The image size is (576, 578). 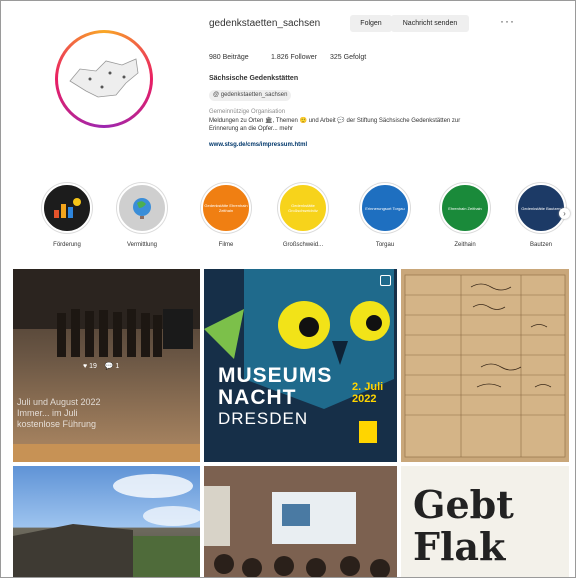 I want to click on highlight-foerderung: Förderung, so click(x=67, y=215).